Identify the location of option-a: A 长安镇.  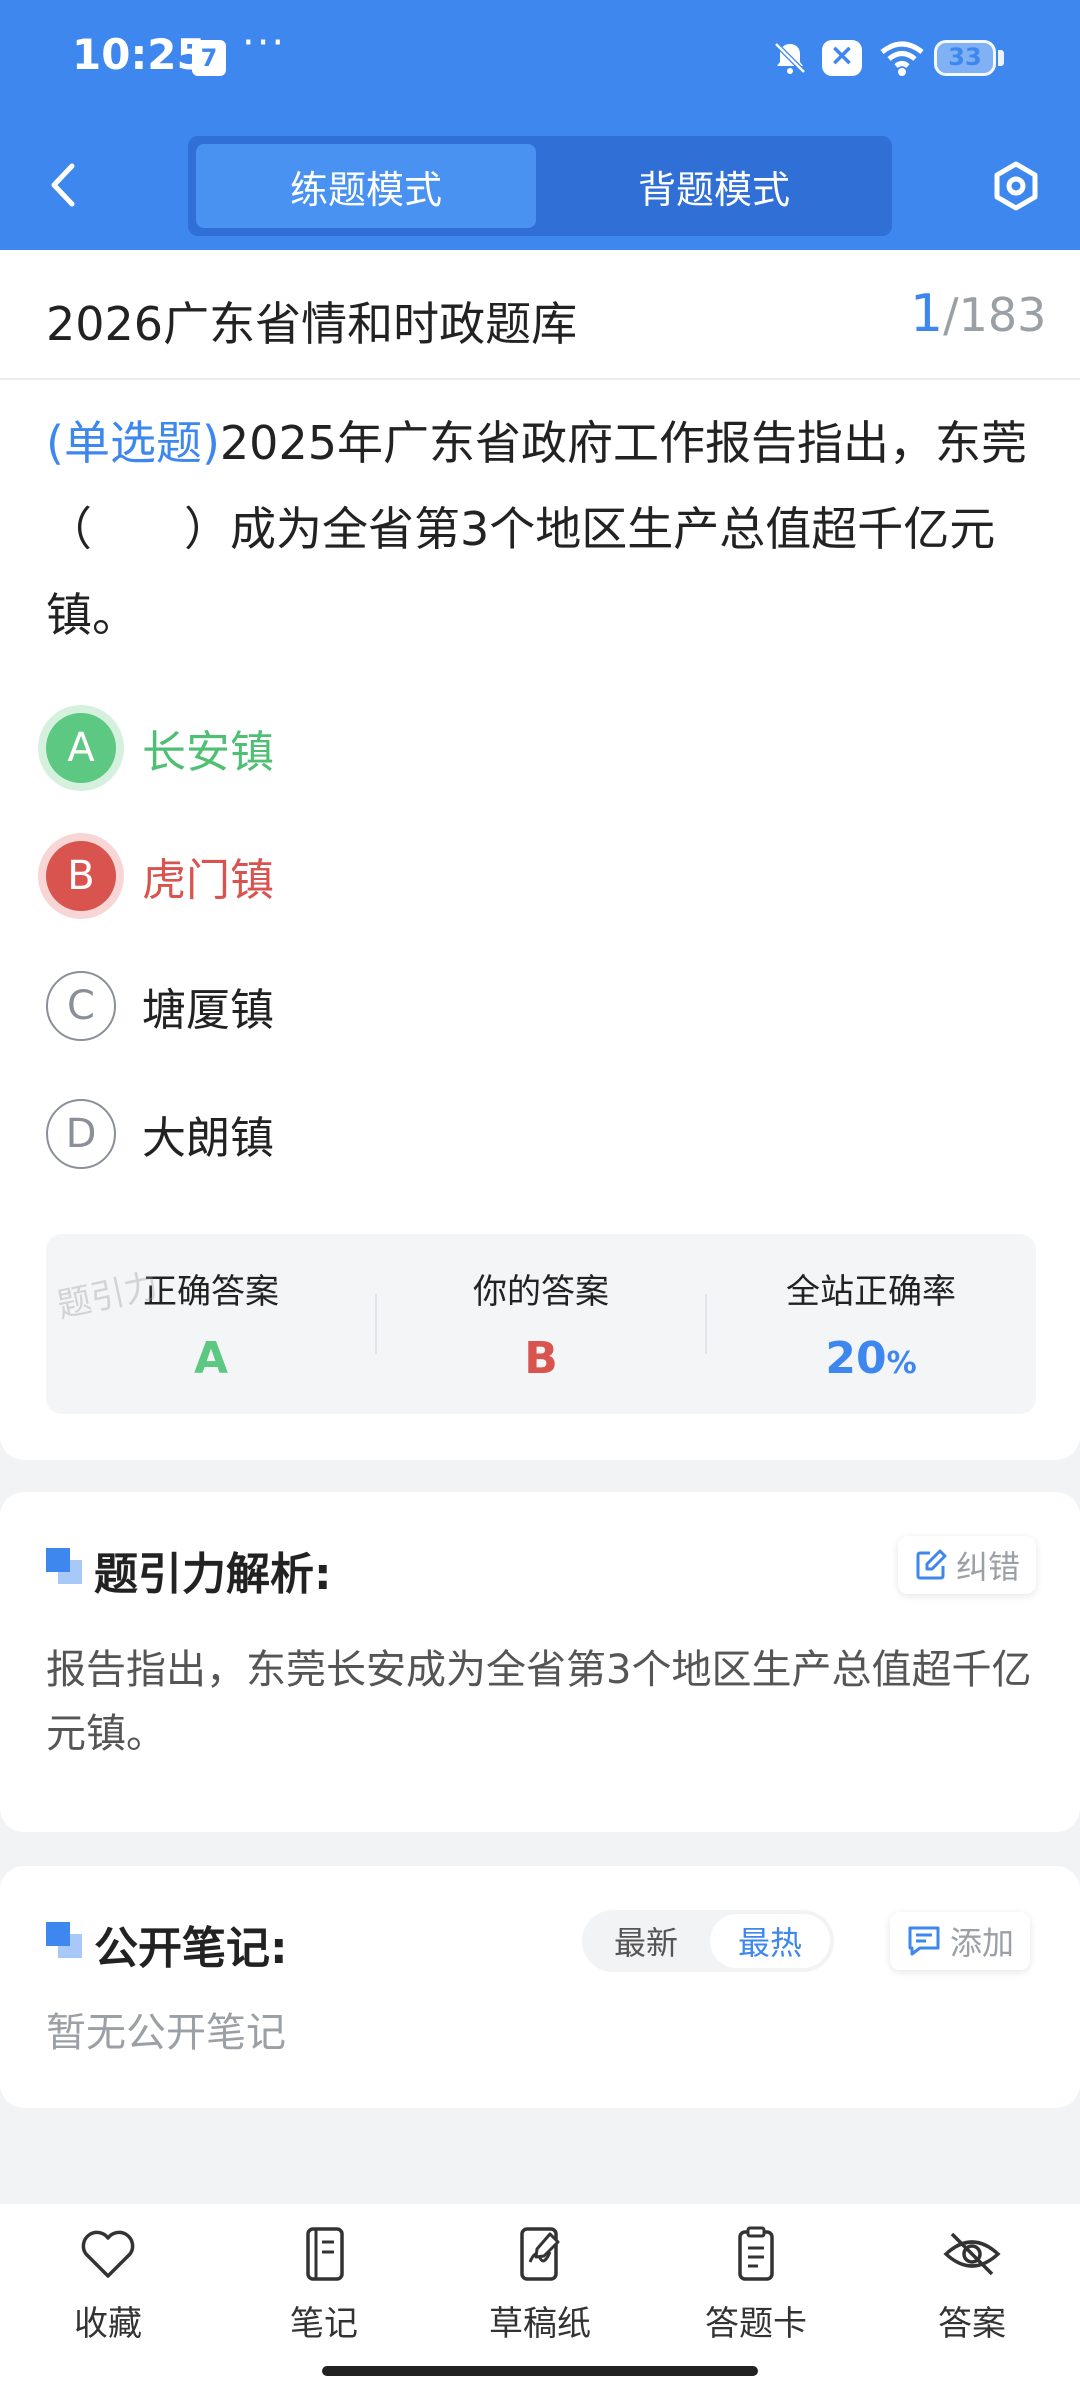
(160, 748).